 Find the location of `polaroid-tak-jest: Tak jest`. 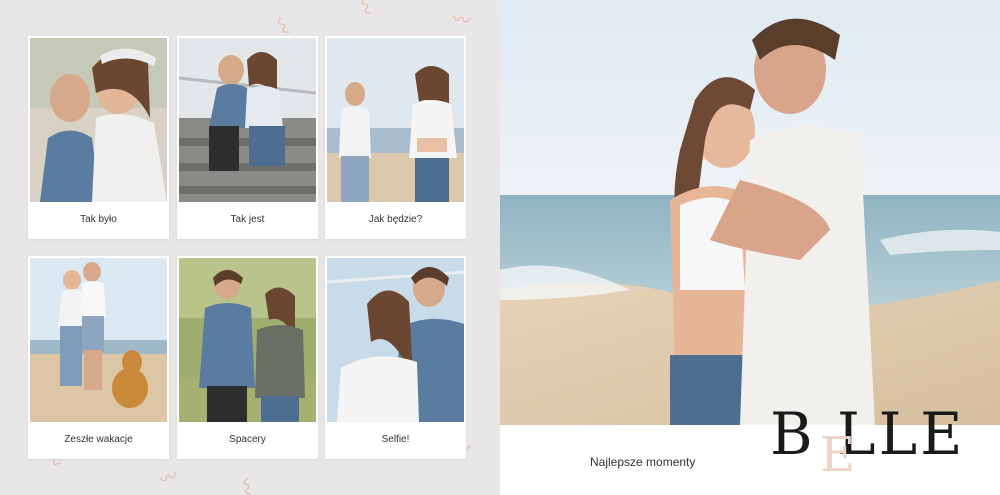

polaroid-tak-jest: Tak jest is located at coordinates (247, 137).